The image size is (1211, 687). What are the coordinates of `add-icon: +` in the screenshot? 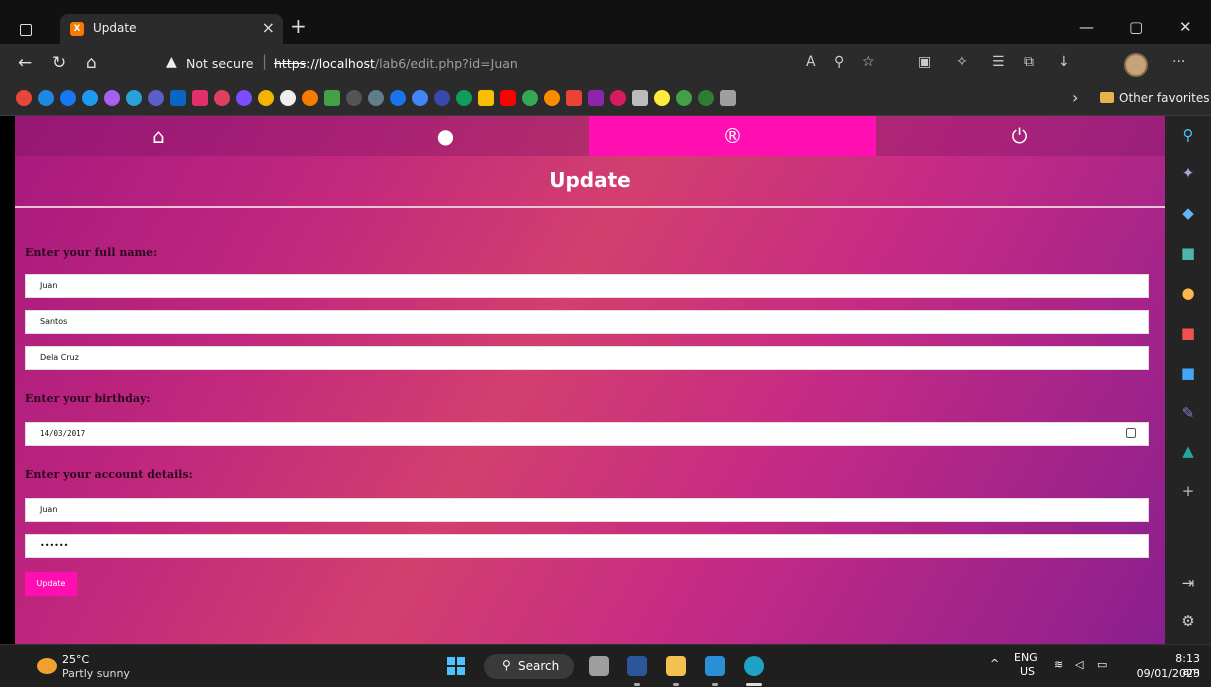 It's located at (1188, 491).